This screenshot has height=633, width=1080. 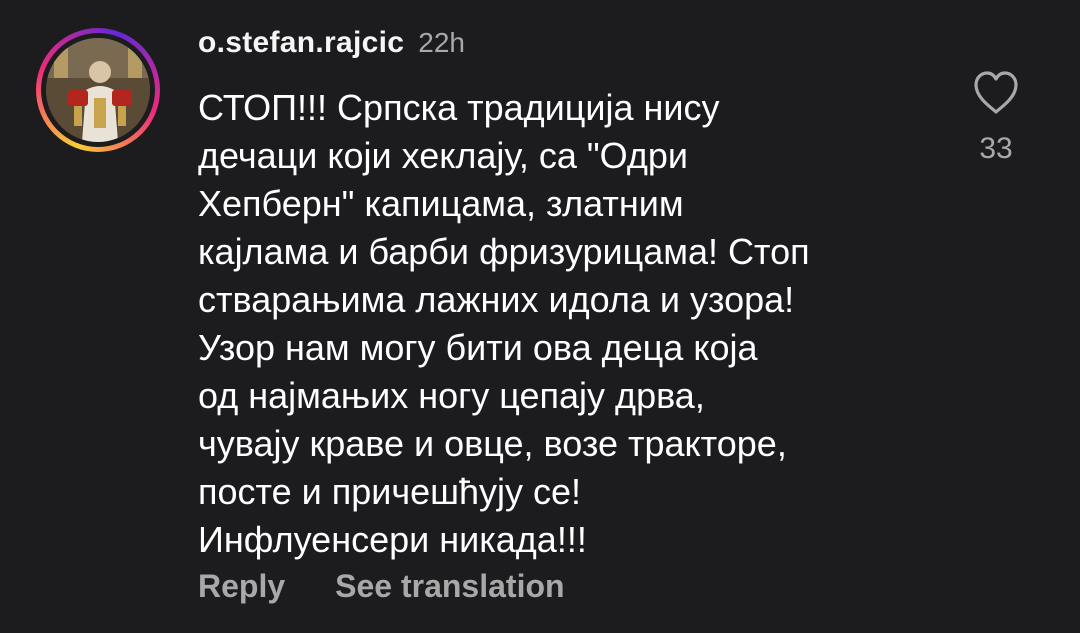 I want to click on comment-actions: Reply See translation, so click(x=381, y=586).